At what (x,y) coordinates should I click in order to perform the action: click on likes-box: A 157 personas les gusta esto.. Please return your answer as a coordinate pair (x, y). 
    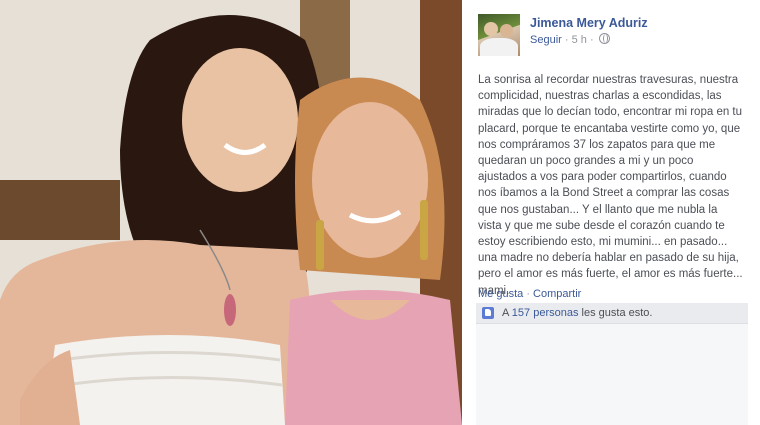
    Looking at the image, I should click on (612, 364).